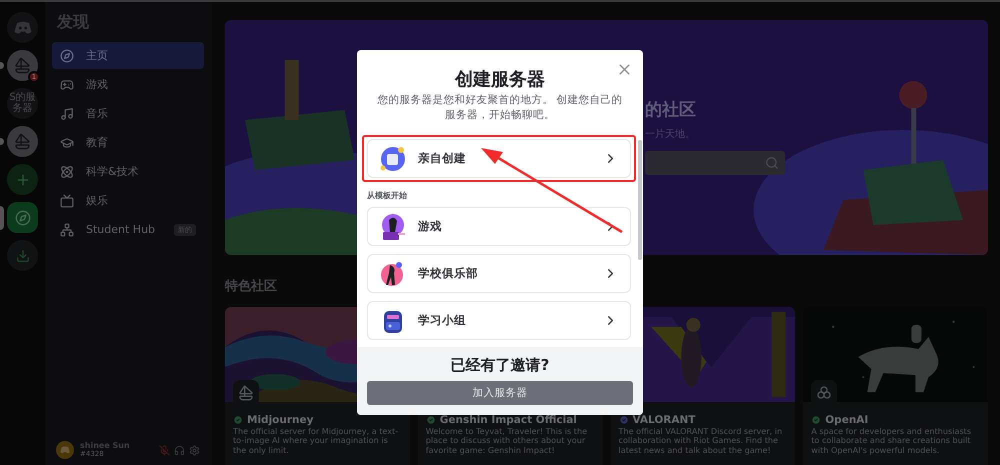  What do you see at coordinates (500, 108) in the screenshot?
I see `dialog-subtitle: 您的服务器是您和好友聚首的地方。 创建您自己的服务器，开始畅聊吧。` at bounding box center [500, 108].